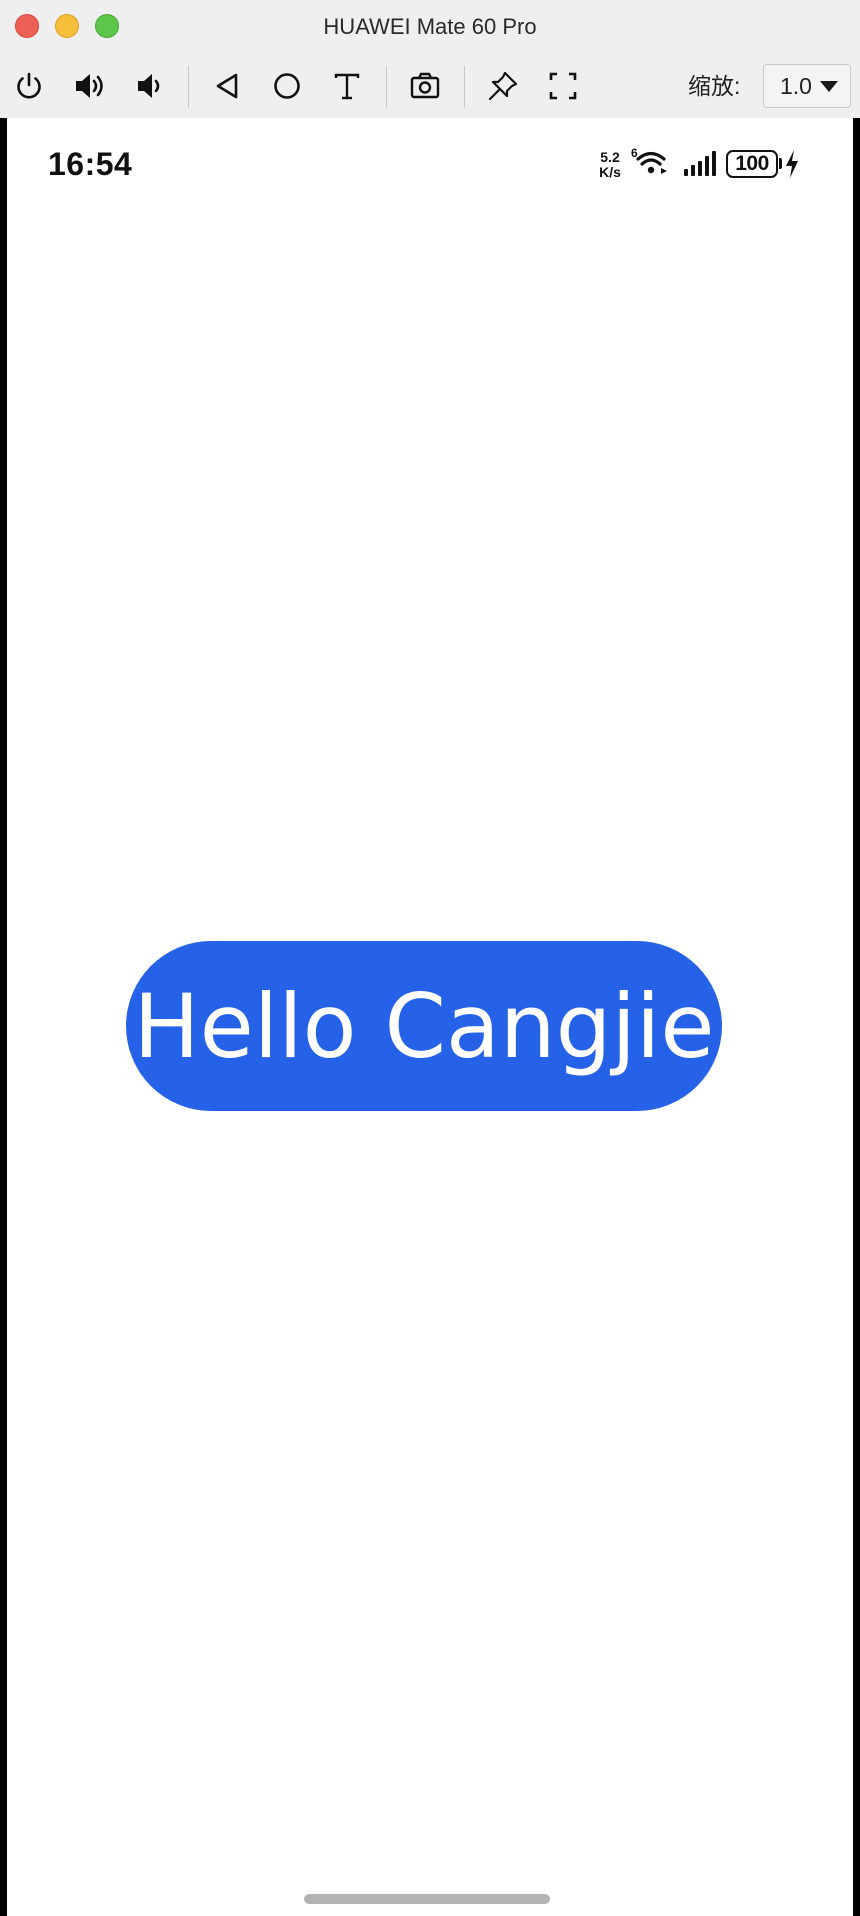 This screenshot has width=860, height=1916. I want to click on fullscreen-button, so click(563, 86).